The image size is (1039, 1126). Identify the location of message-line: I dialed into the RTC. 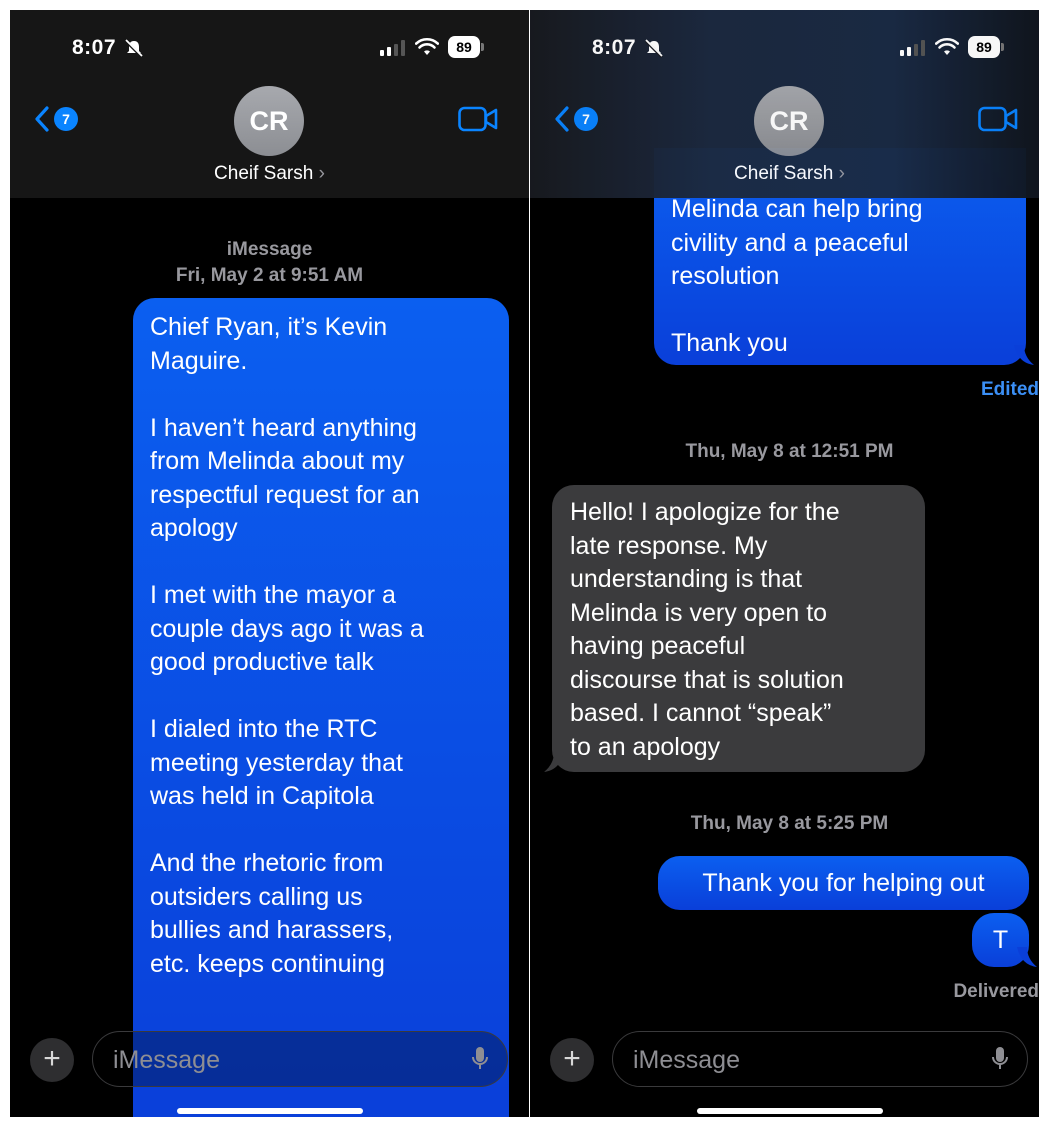
(264, 729).